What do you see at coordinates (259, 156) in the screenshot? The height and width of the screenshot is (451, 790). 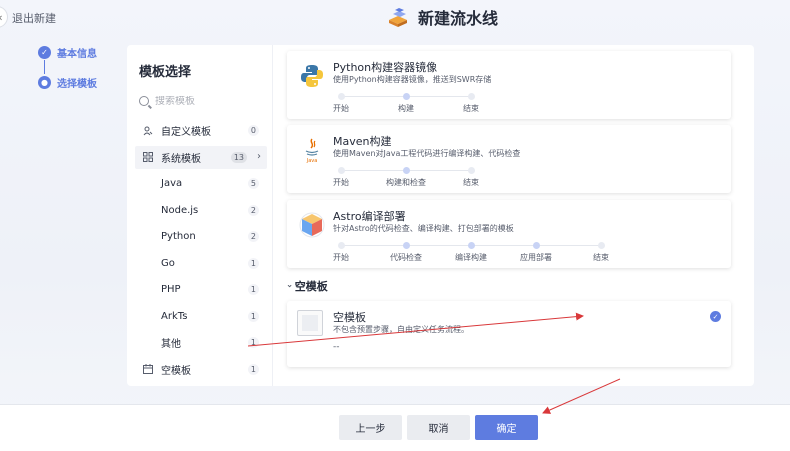 I see `chevron-right-icon: ›` at bounding box center [259, 156].